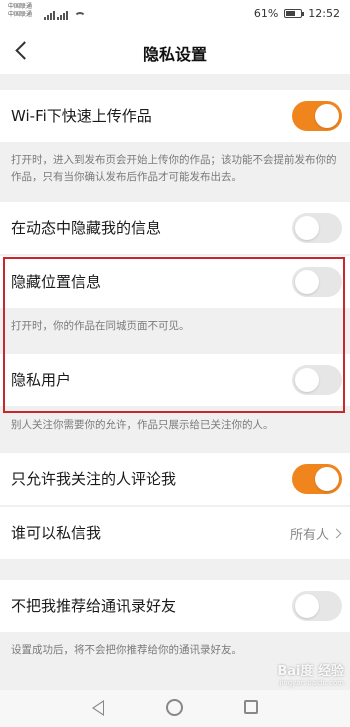  Describe the element at coordinates (317, 228) in the screenshot. I see `hide-activity-toggle` at that location.